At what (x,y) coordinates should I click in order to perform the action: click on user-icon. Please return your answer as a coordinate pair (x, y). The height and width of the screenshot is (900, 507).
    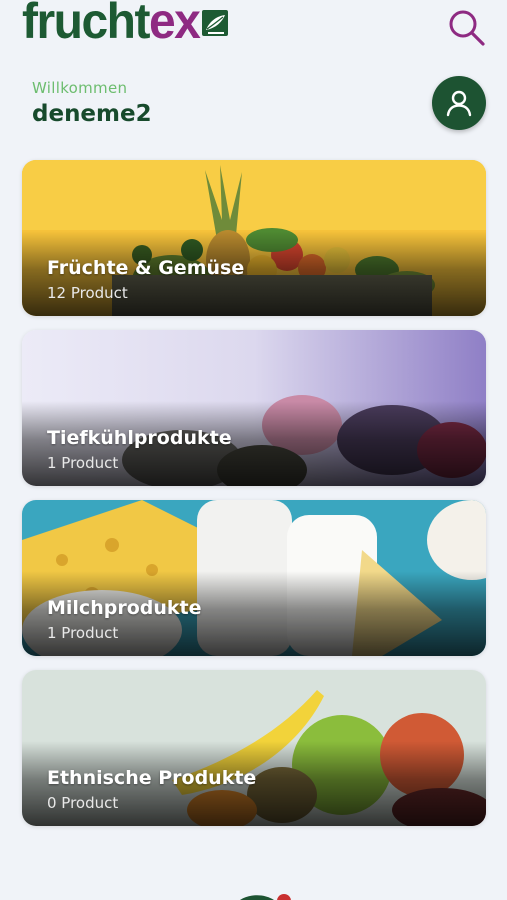
    Looking at the image, I should click on (459, 103).